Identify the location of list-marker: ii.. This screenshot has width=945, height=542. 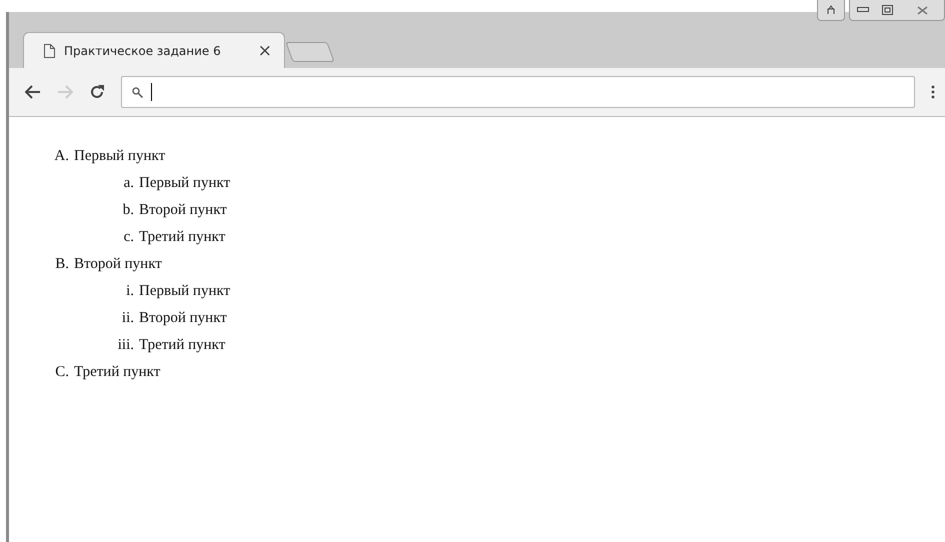
(127, 318).